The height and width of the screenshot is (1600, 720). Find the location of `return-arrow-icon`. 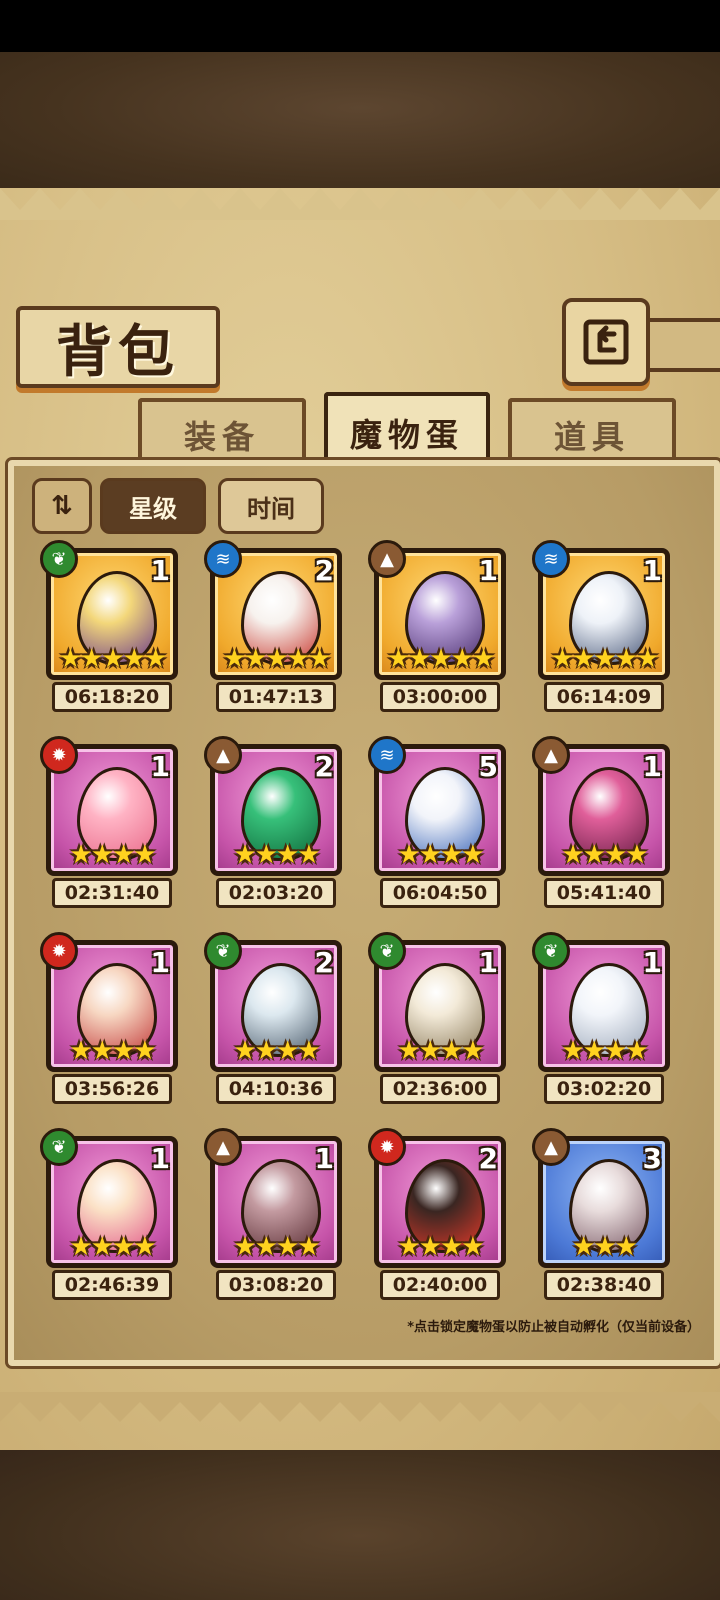

return-arrow-icon is located at coordinates (606, 342).